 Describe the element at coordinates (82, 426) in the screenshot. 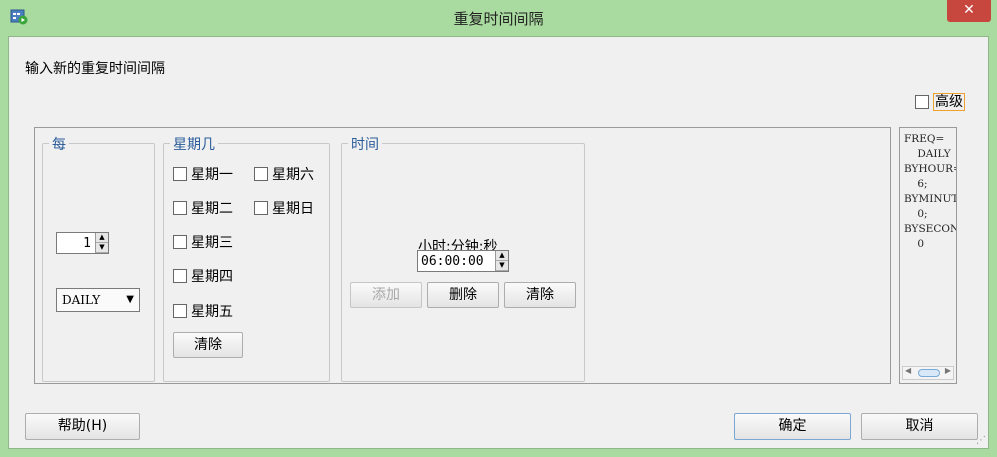

I see `help-button: 帮助(H)` at that location.